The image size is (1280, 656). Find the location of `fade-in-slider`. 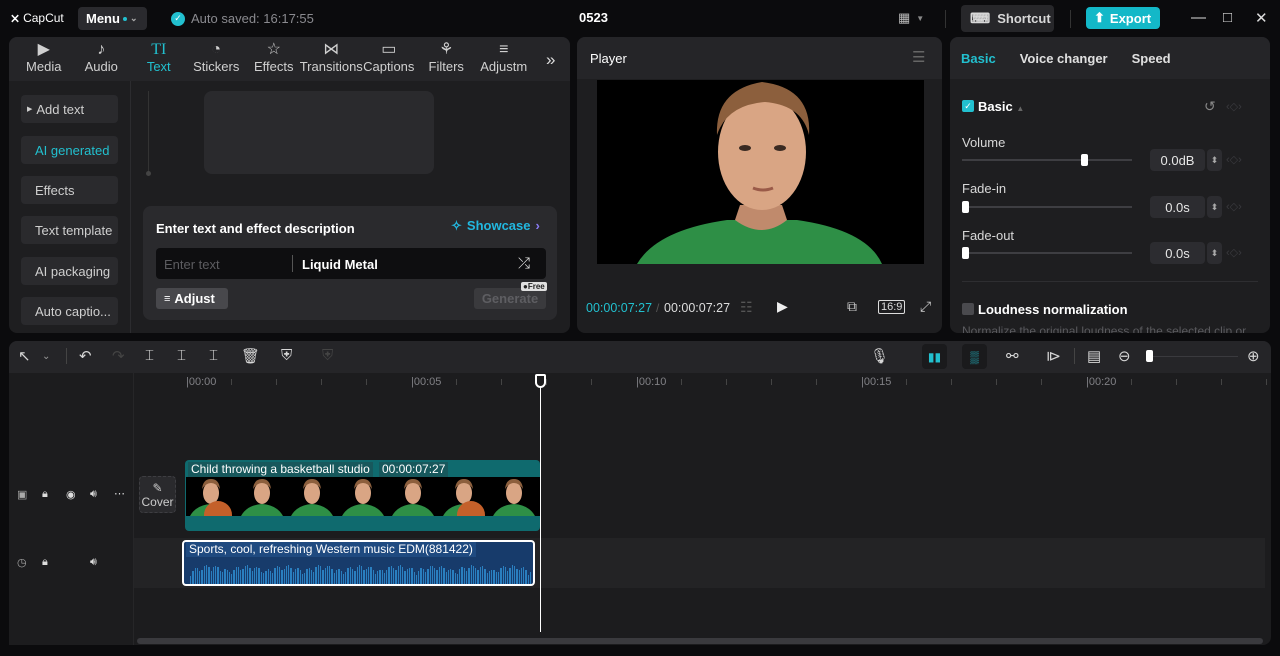

fade-in-slider is located at coordinates (1047, 207).